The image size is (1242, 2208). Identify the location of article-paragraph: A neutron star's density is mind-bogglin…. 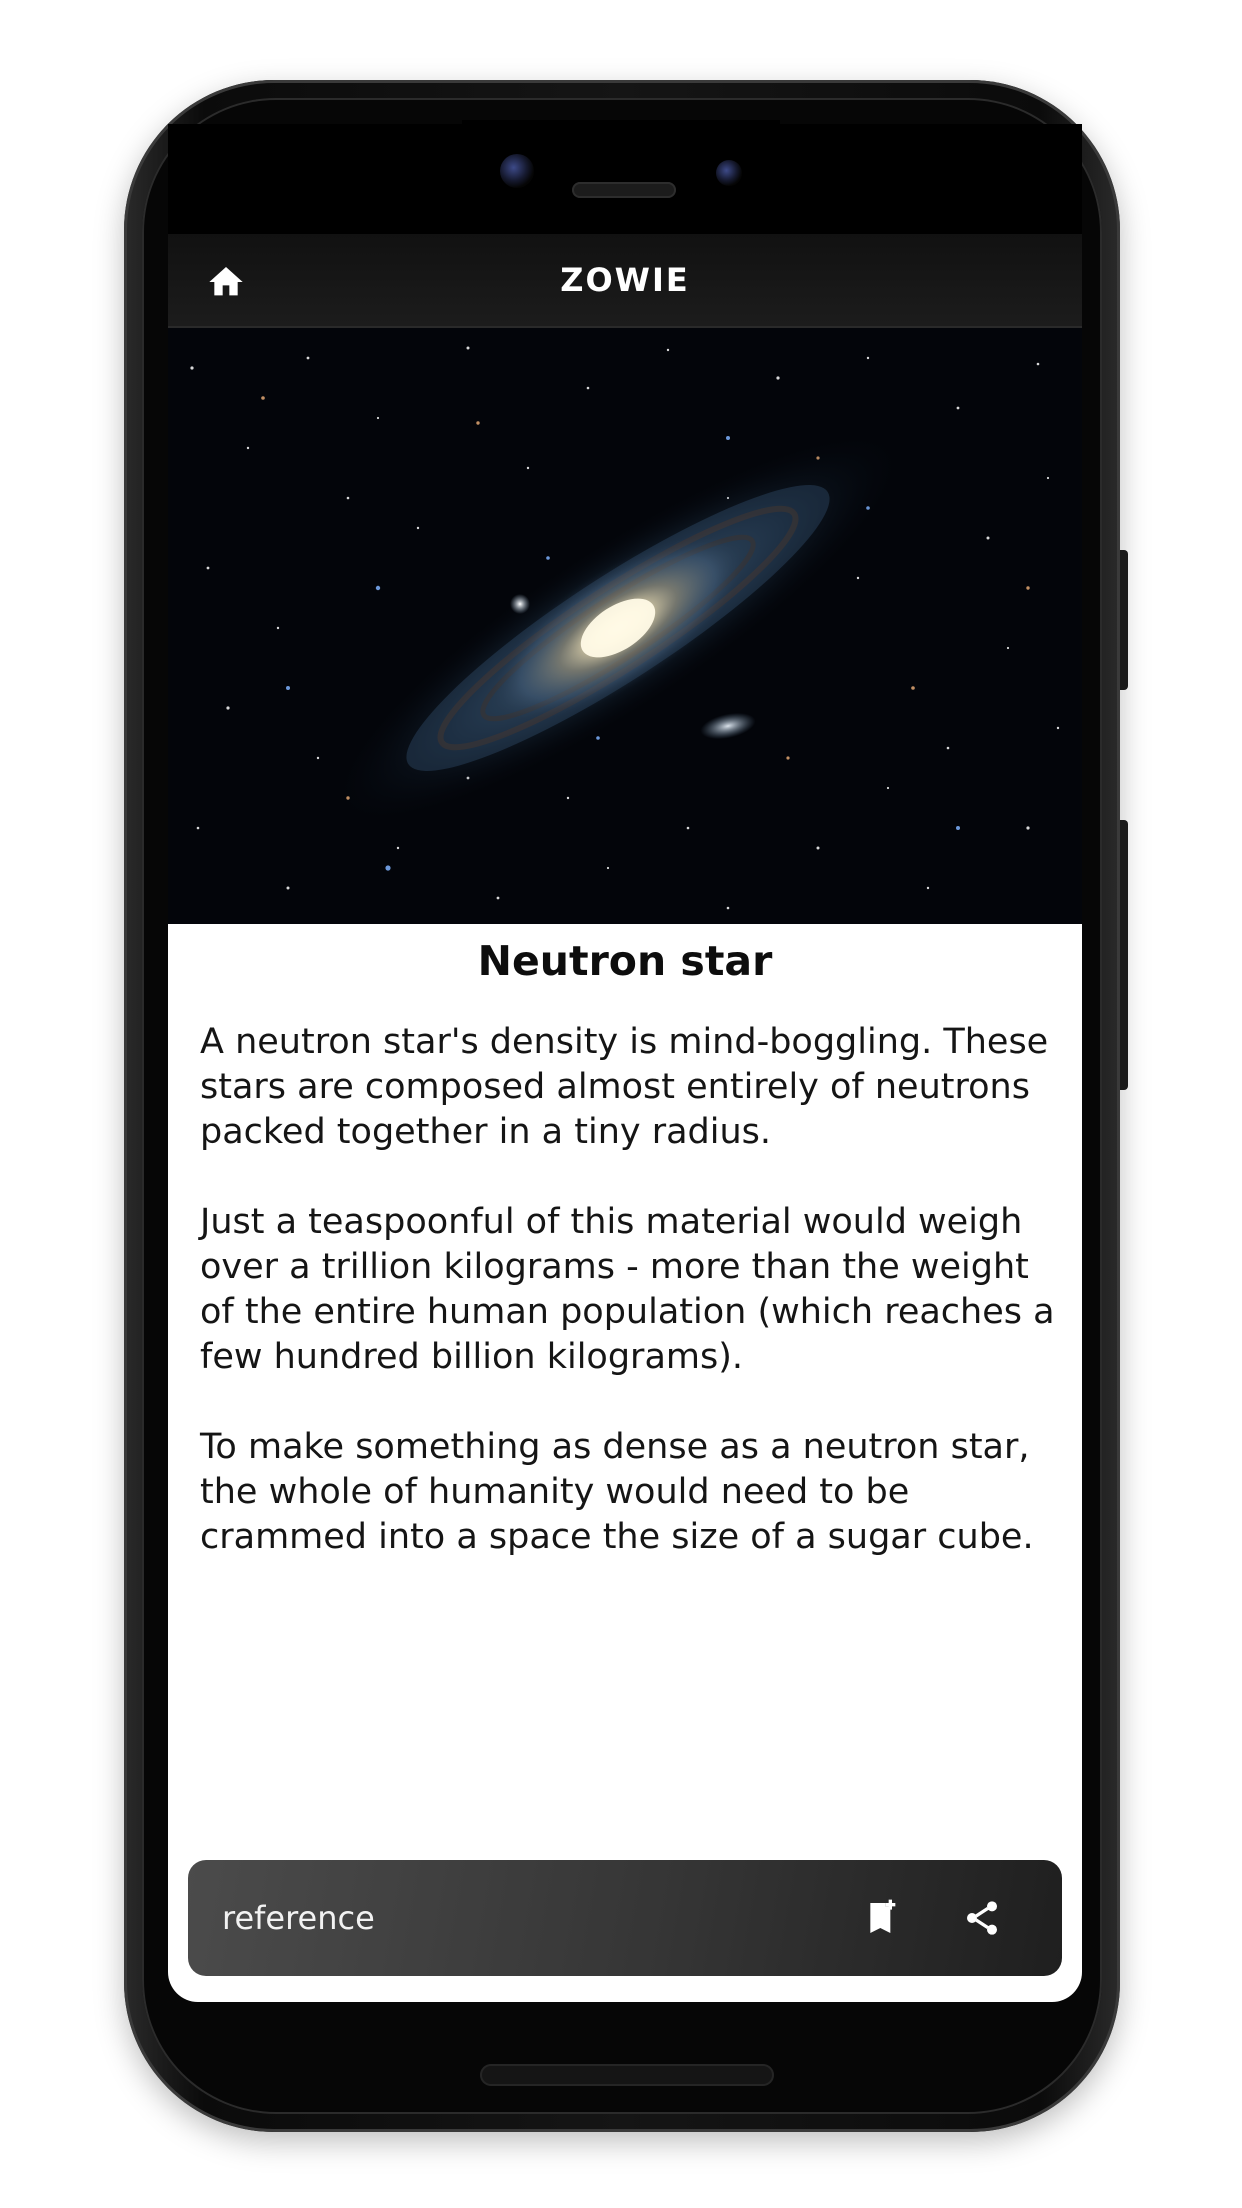
(624, 1087).